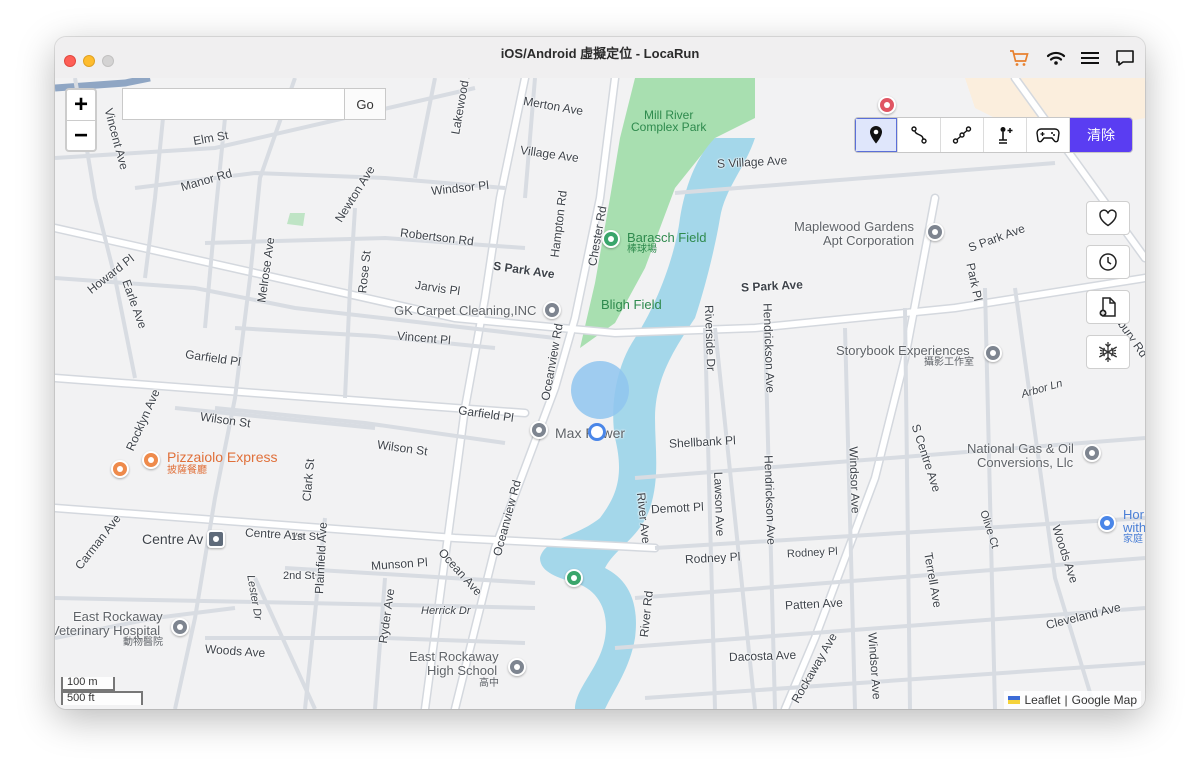 This screenshot has width=1200, height=782. What do you see at coordinates (118, 616) in the screenshot?
I see `poi-label-vet-1: East Rockaway` at bounding box center [118, 616].